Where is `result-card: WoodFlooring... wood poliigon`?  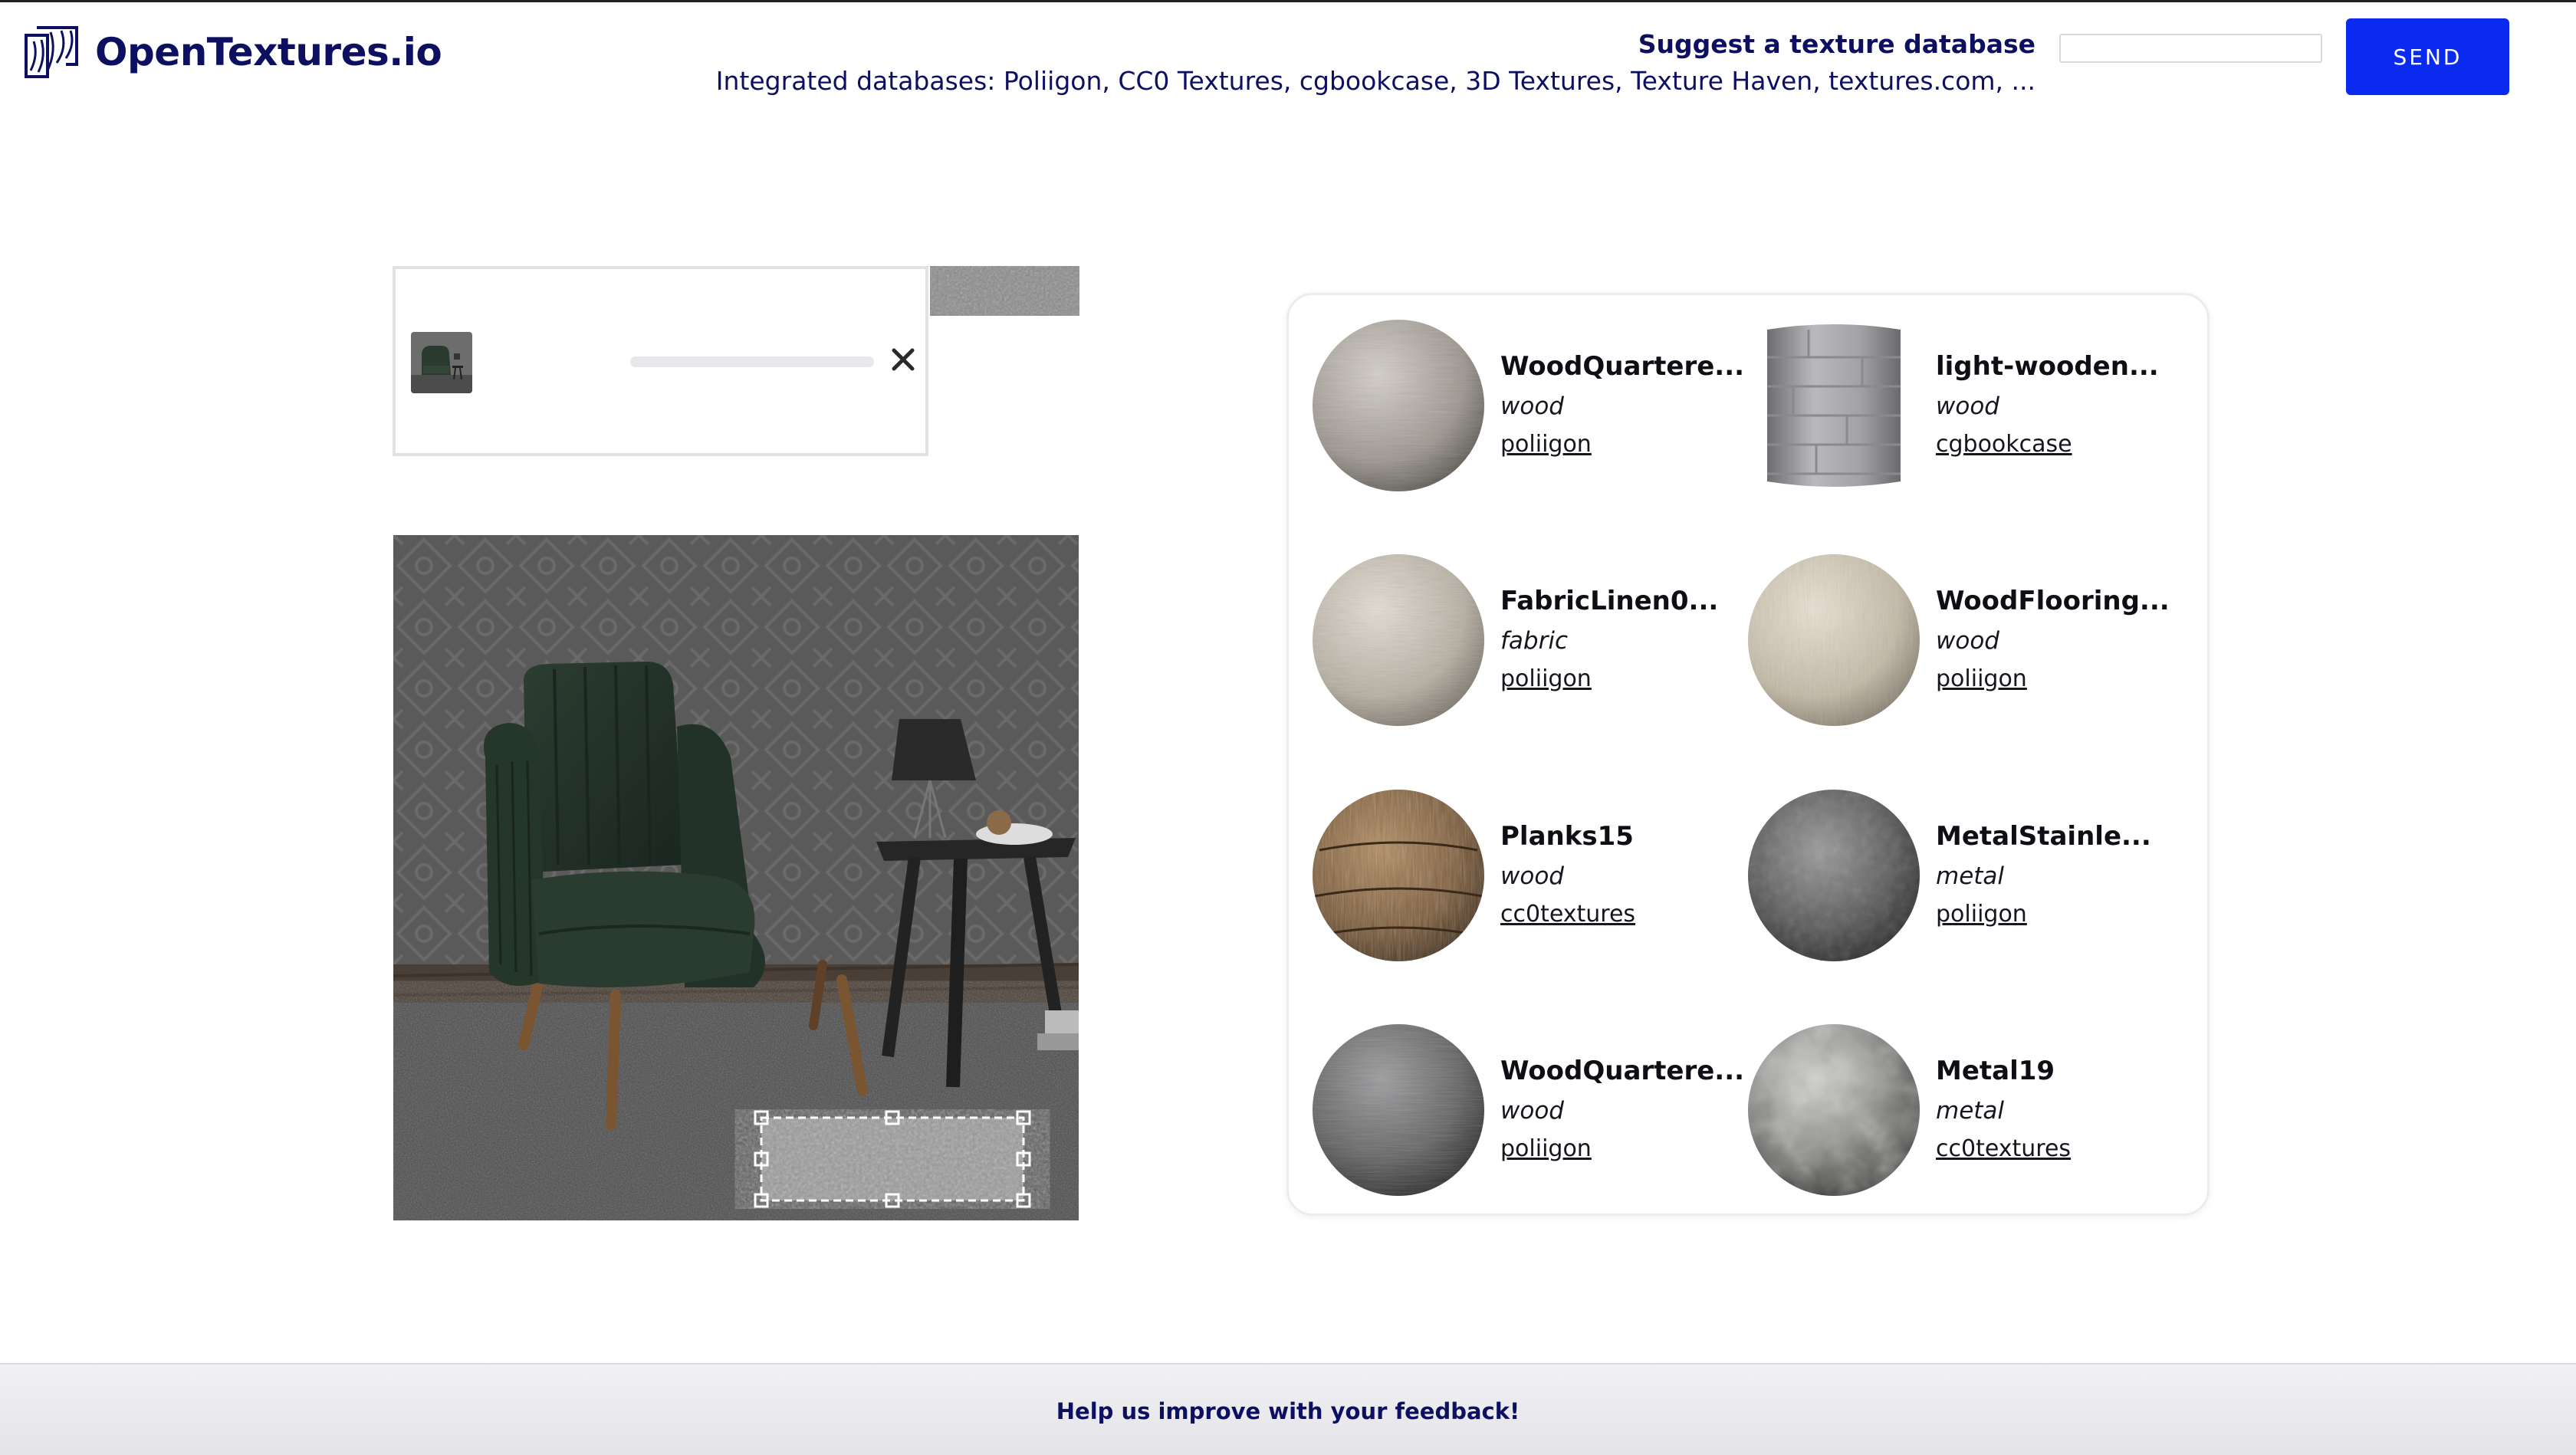 result-card: WoodFlooring... wood poliigon is located at coordinates (1962, 640).